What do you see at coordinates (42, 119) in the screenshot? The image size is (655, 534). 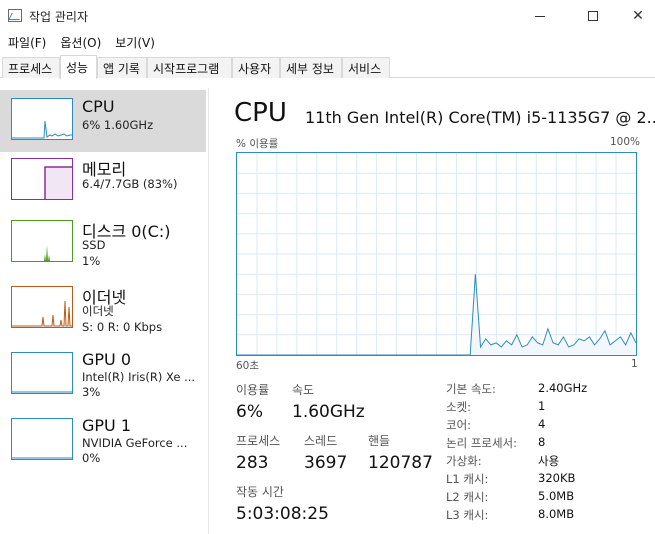 I see `cpu-thumbnail-graph` at bounding box center [42, 119].